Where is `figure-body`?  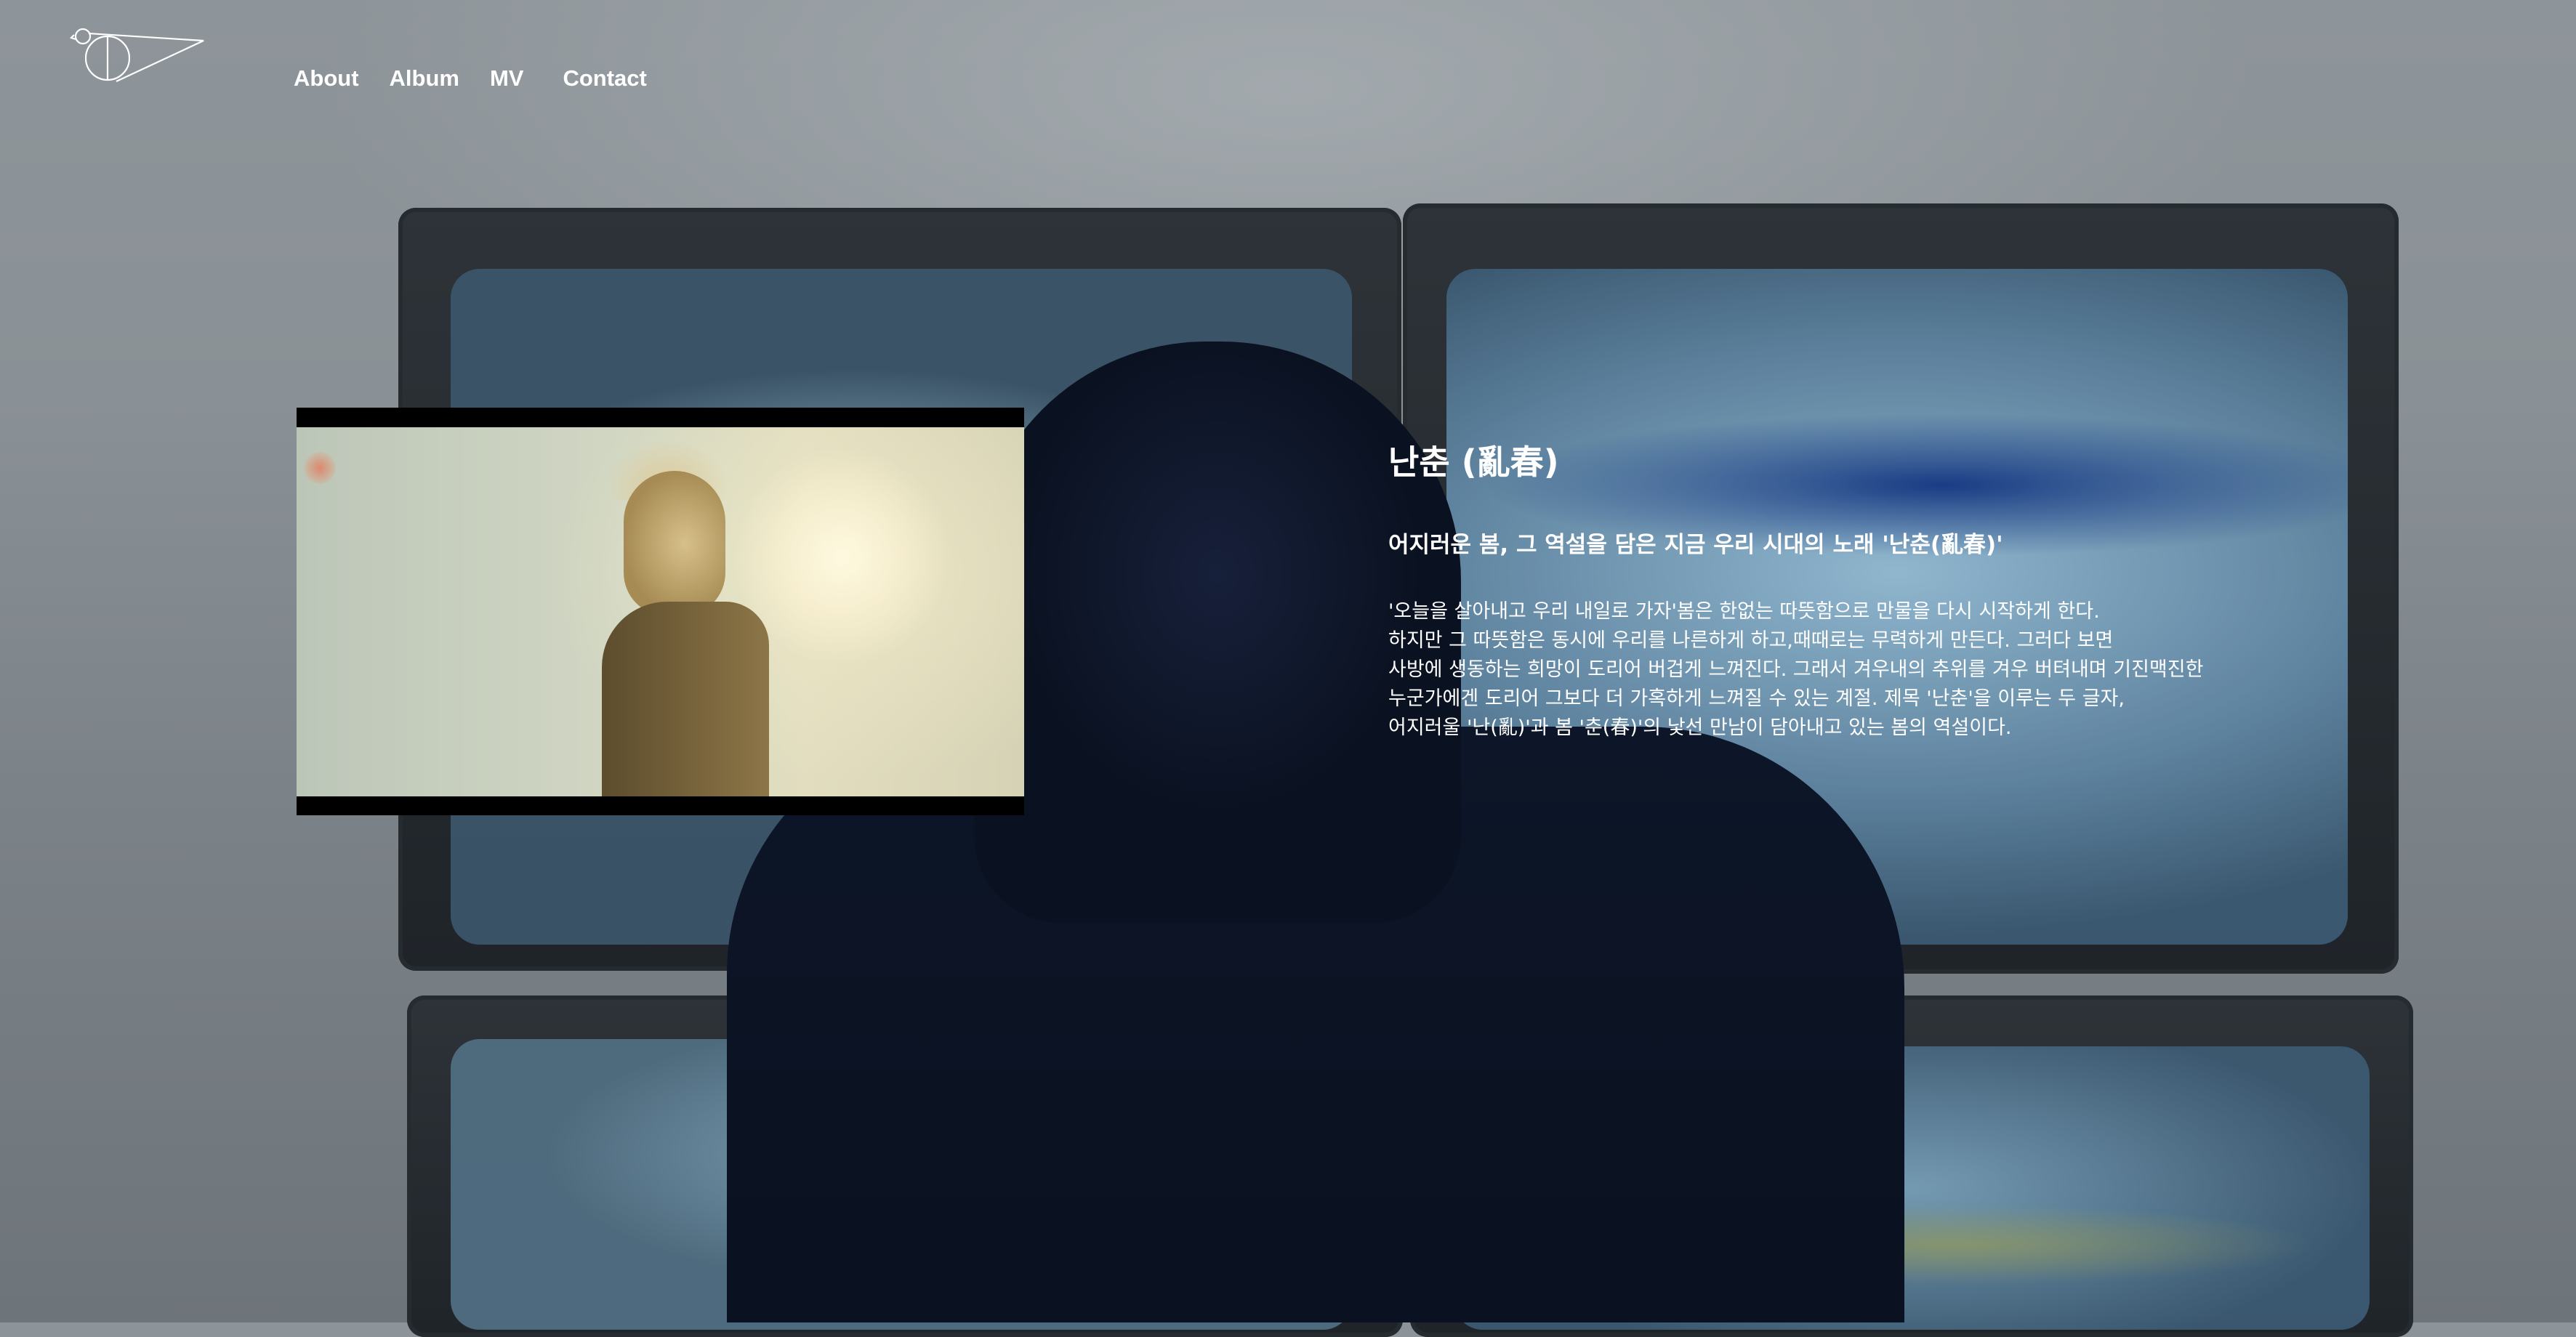 figure-body is located at coordinates (685, 699).